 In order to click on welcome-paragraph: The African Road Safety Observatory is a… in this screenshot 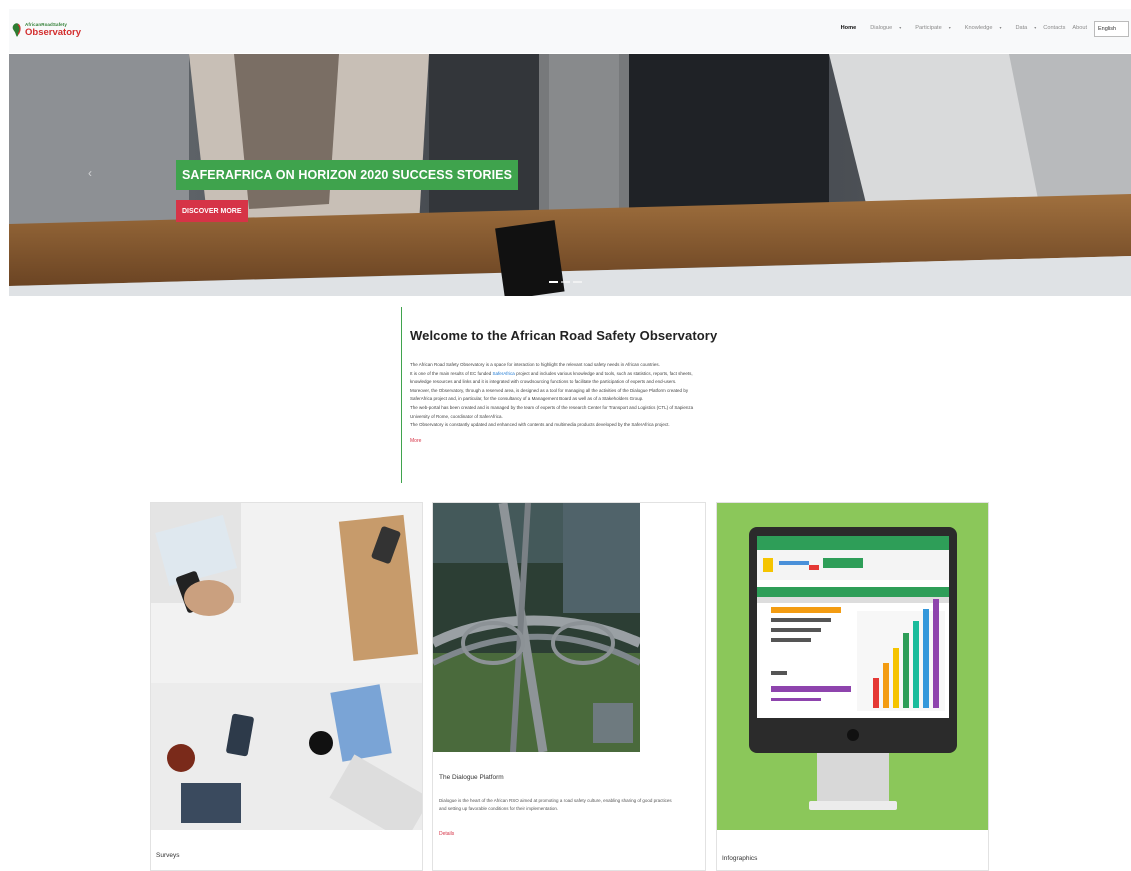, I will do `click(573, 395)`.